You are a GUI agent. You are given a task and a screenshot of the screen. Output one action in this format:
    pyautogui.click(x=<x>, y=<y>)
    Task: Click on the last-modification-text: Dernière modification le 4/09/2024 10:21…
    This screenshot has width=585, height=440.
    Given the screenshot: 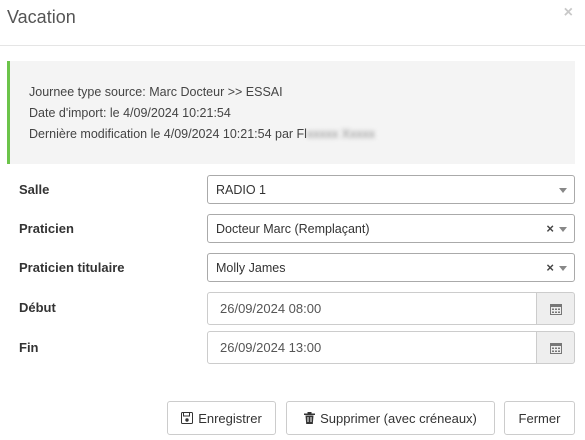 What is the action you would take?
    pyautogui.click(x=168, y=134)
    